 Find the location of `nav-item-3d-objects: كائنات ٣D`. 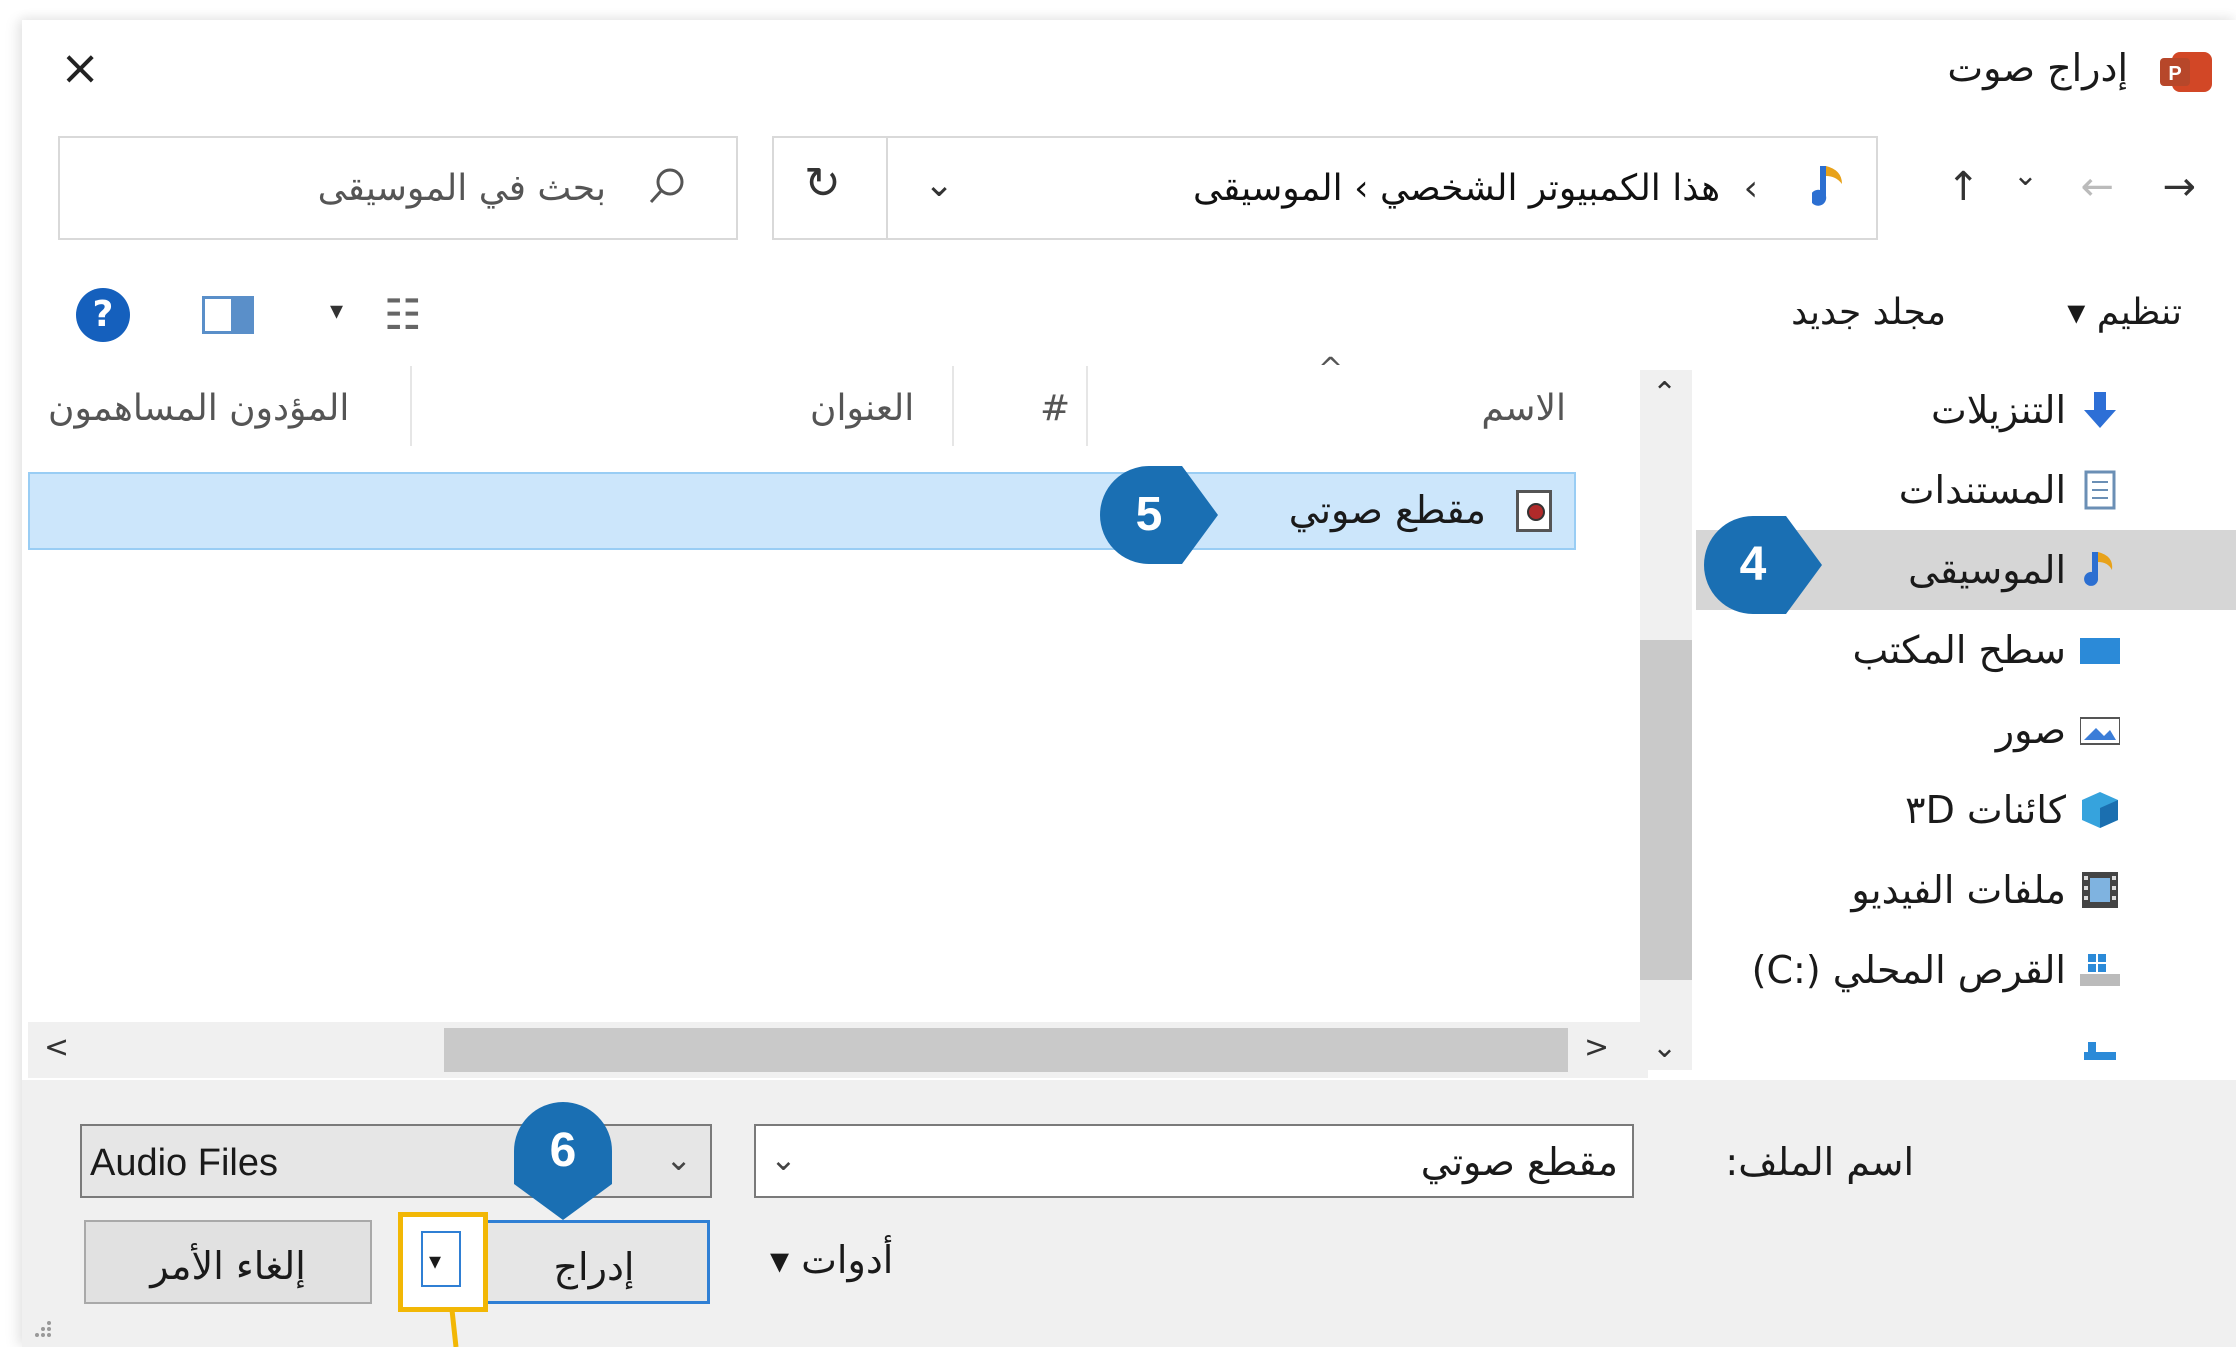

nav-item-3d-objects: كائنات ٣D is located at coordinates (1966, 810).